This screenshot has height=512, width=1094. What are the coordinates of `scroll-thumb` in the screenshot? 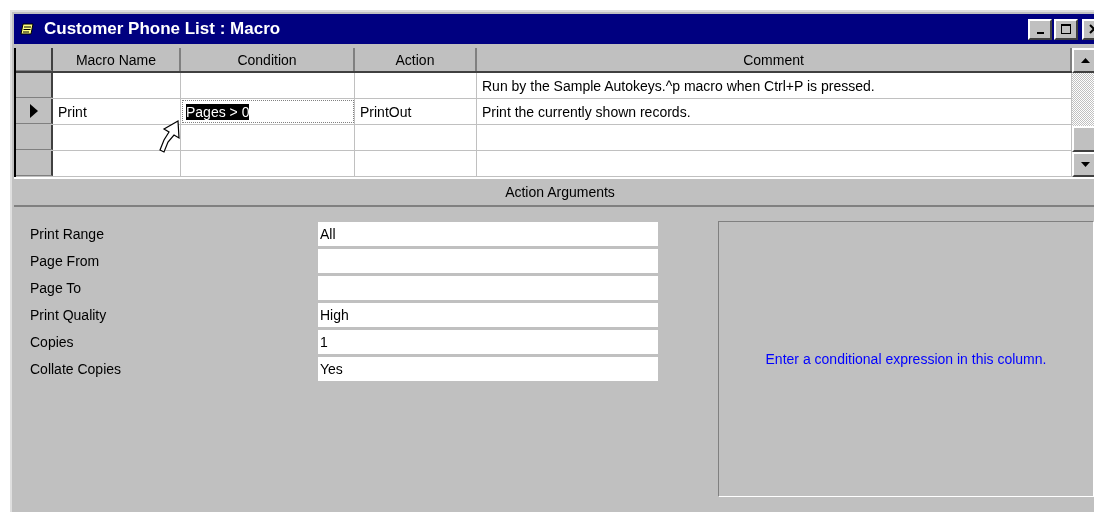 It's located at (1083, 139).